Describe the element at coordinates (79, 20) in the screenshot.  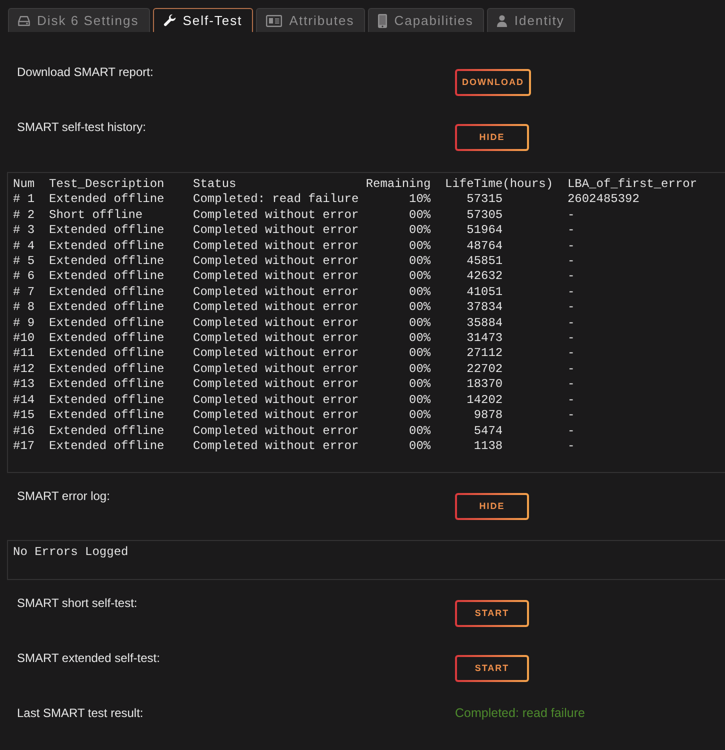
I see `tab: Disk 6 Settings` at that location.